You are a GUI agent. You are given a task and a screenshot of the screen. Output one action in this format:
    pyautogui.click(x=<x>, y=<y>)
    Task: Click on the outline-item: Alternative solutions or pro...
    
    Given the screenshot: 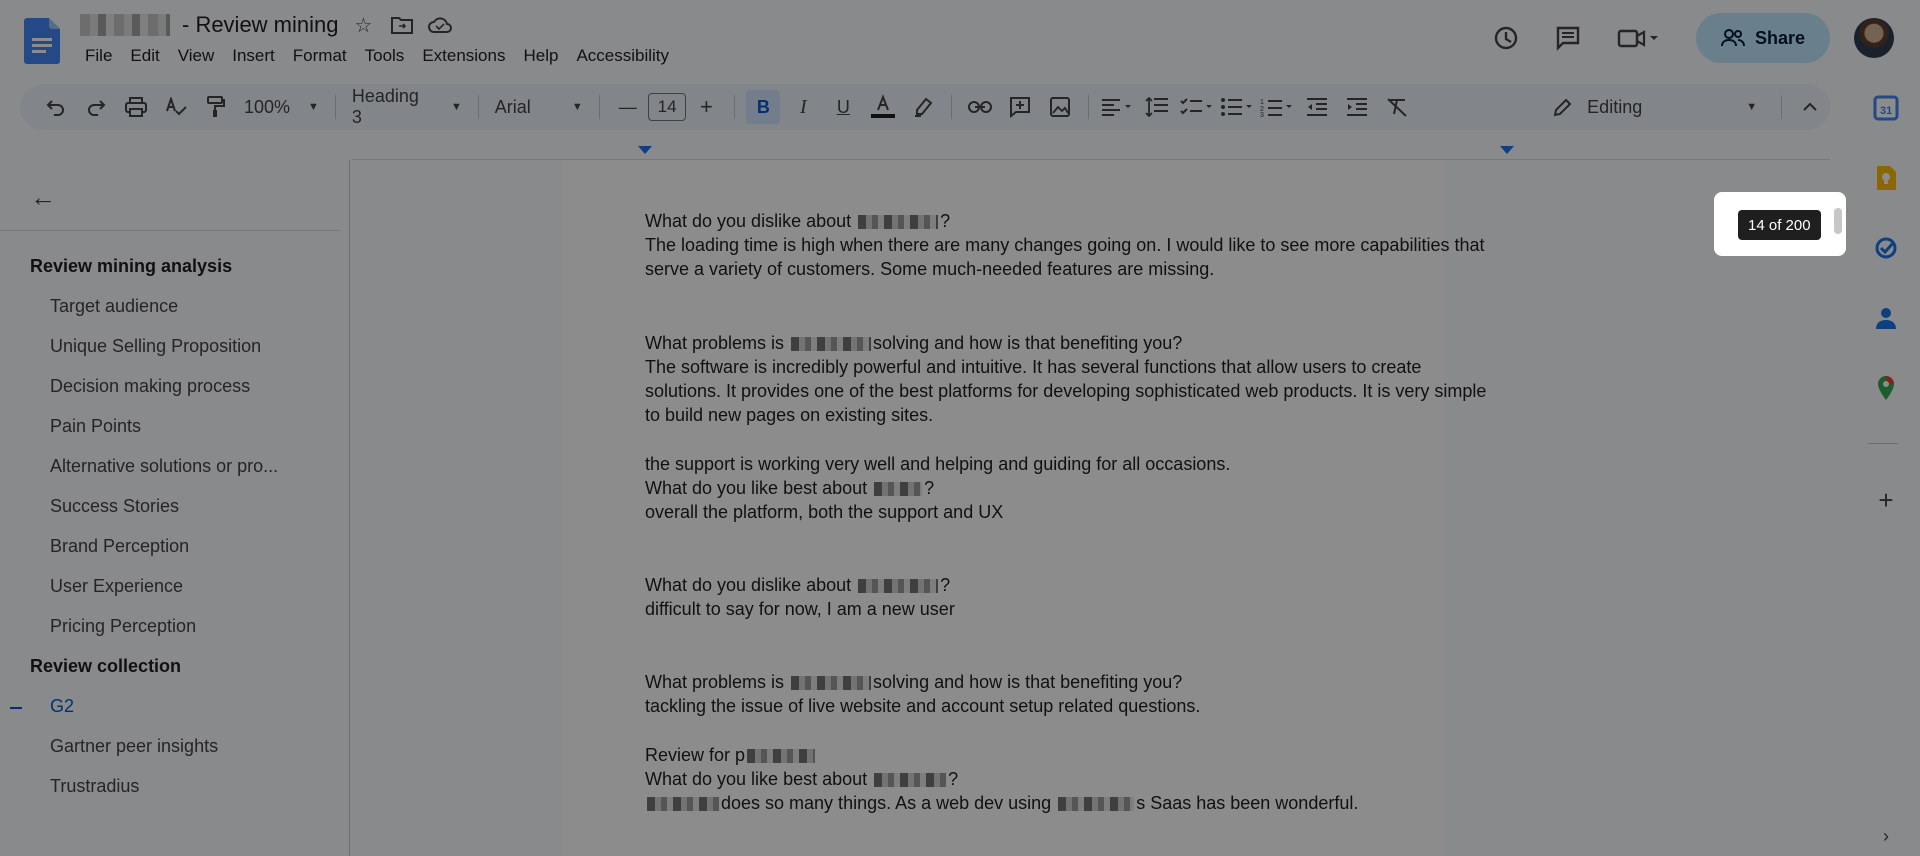 What is the action you would take?
    pyautogui.click(x=164, y=466)
    